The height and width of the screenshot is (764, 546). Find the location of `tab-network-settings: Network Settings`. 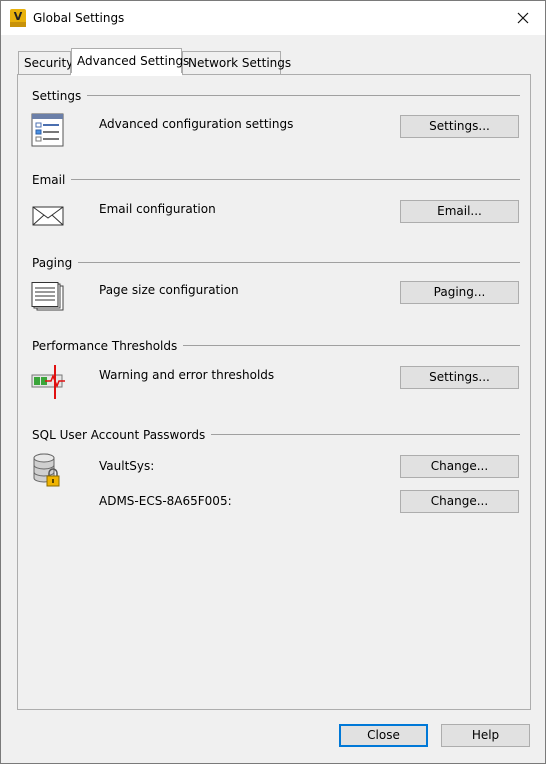

tab-network-settings: Network Settings is located at coordinates (236, 62).